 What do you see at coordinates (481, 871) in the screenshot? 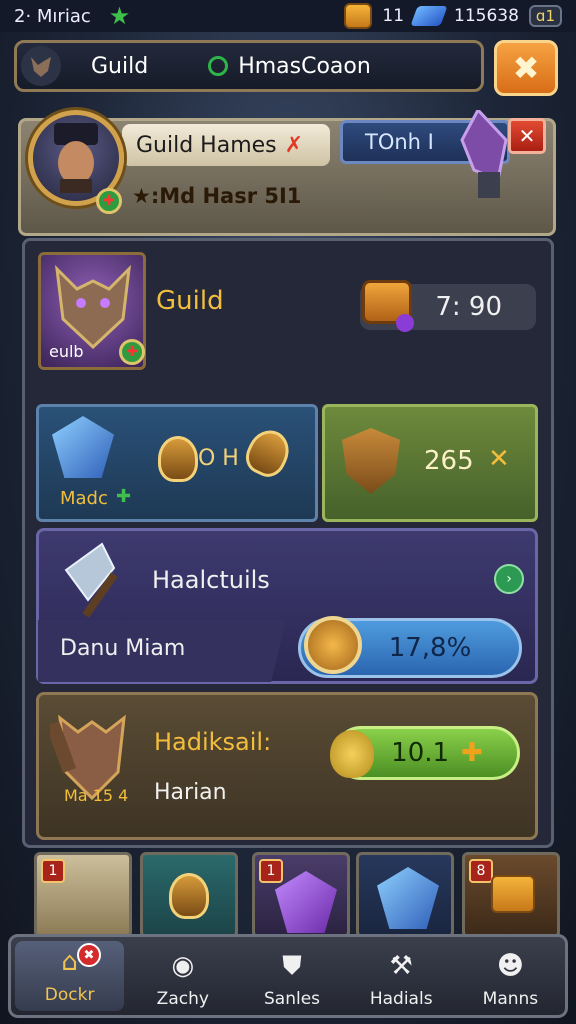
I see `slot-number: 8` at bounding box center [481, 871].